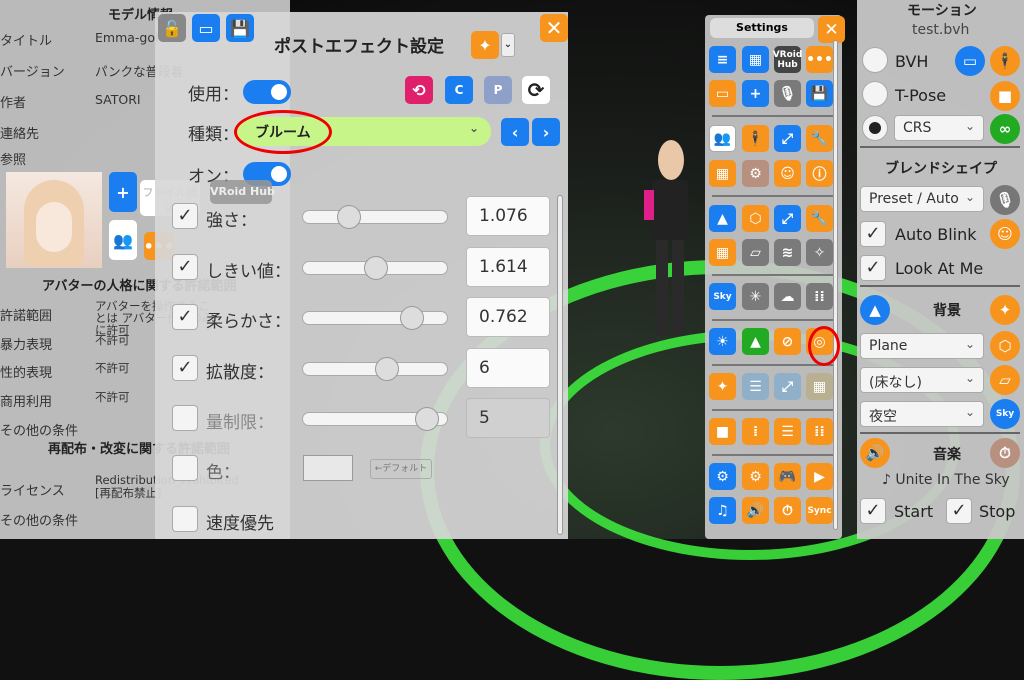  What do you see at coordinates (554, 28) in the screenshot?
I see `close-button: ✕` at bounding box center [554, 28].